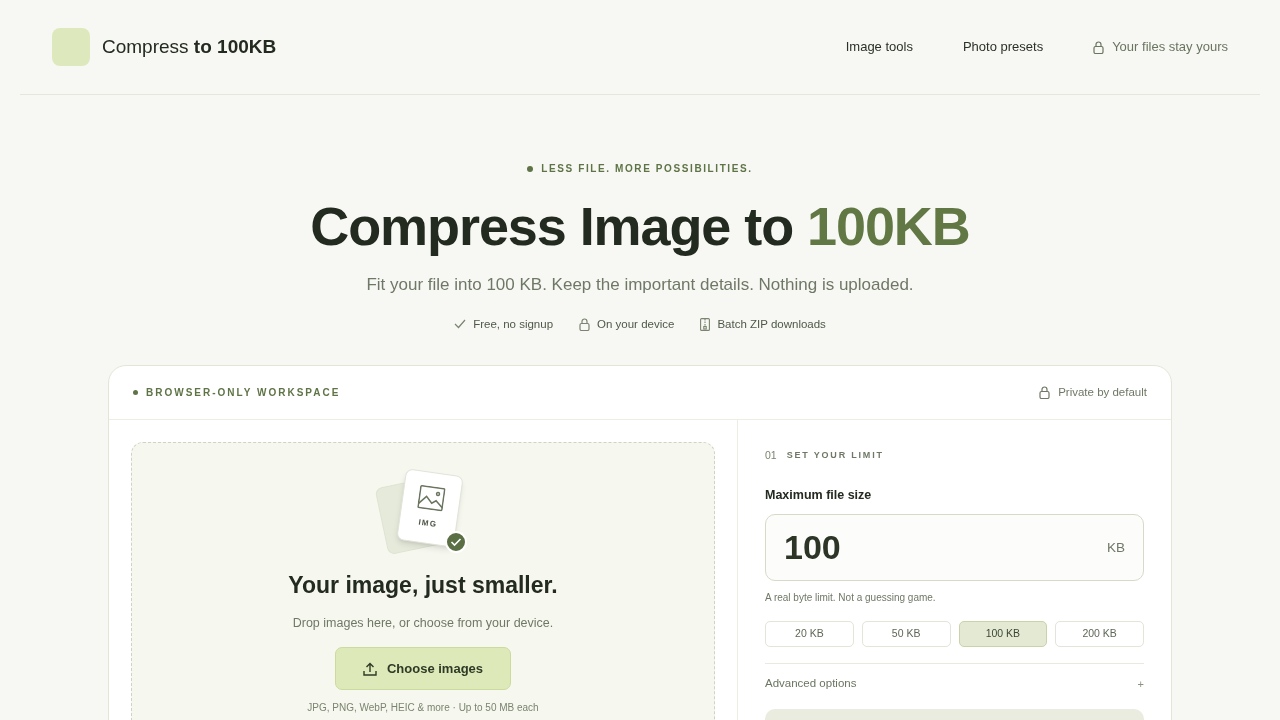 The image size is (1280, 720). What do you see at coordinates (1102, 392) in the screenshot?
I see `privacy-label: Private by default` at bounding box center [1102, 392].